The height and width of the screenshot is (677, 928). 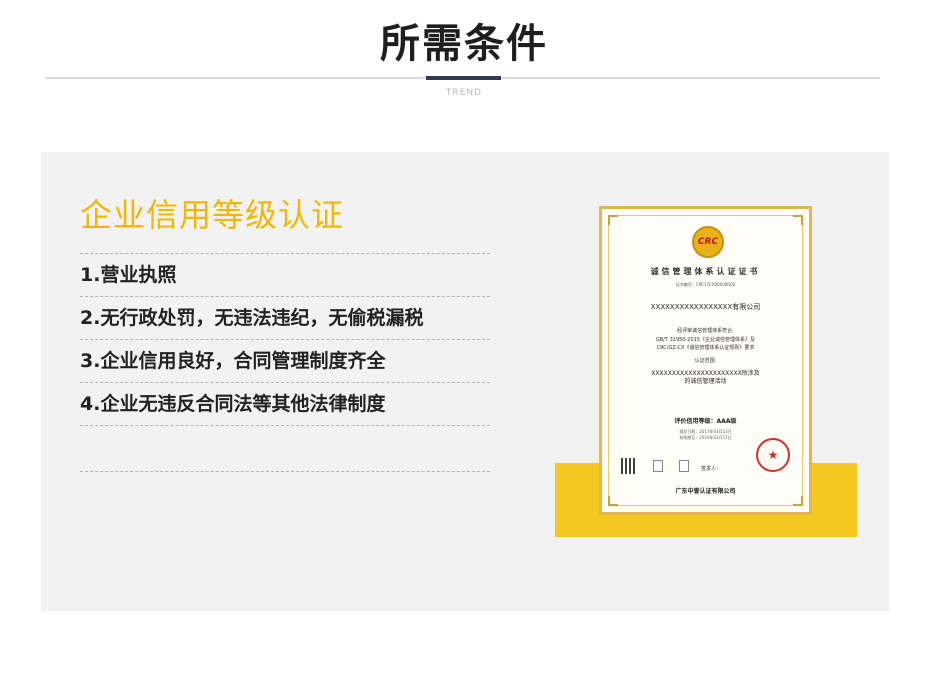 I want to click on crc-logo: CRC, so click(x=708, y=242).